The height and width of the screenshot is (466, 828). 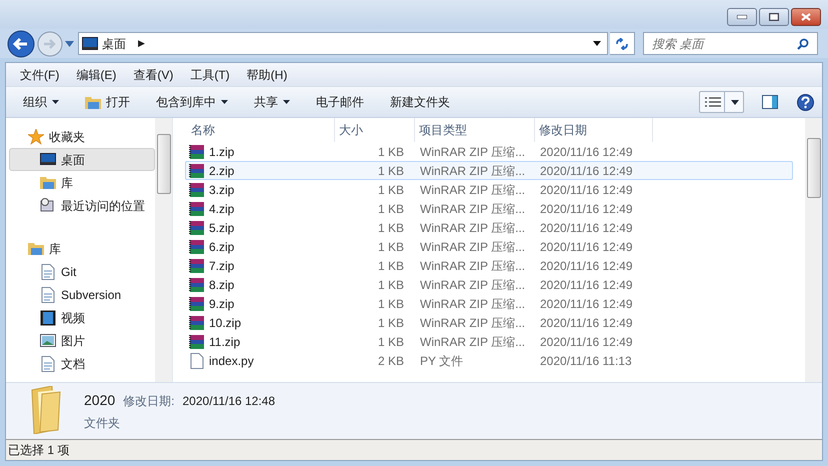 I want to click on file-row: 6.zip 1 KB WinRAR ZIP 压缩... 2020/11/16 12:49, so click(x=489, y=246).